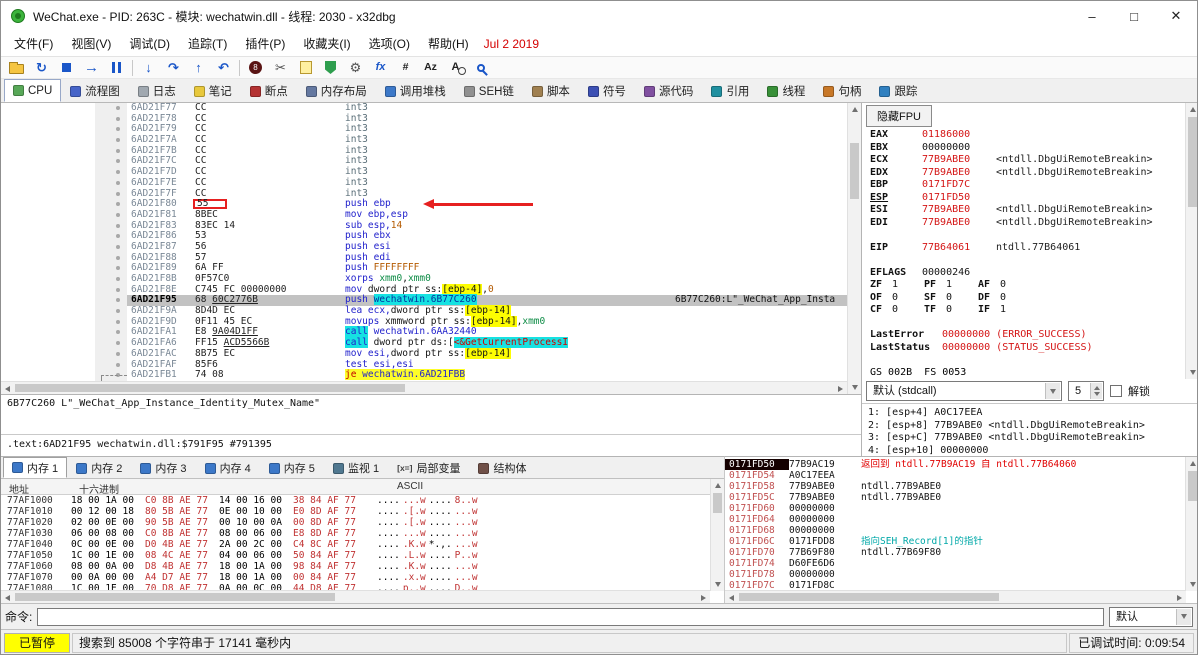  What do you see at coordinates (424, 140) in the screenshot?
I see `disasm-row: 6AD21F7A CC int3` at bounding box center [424, 140].